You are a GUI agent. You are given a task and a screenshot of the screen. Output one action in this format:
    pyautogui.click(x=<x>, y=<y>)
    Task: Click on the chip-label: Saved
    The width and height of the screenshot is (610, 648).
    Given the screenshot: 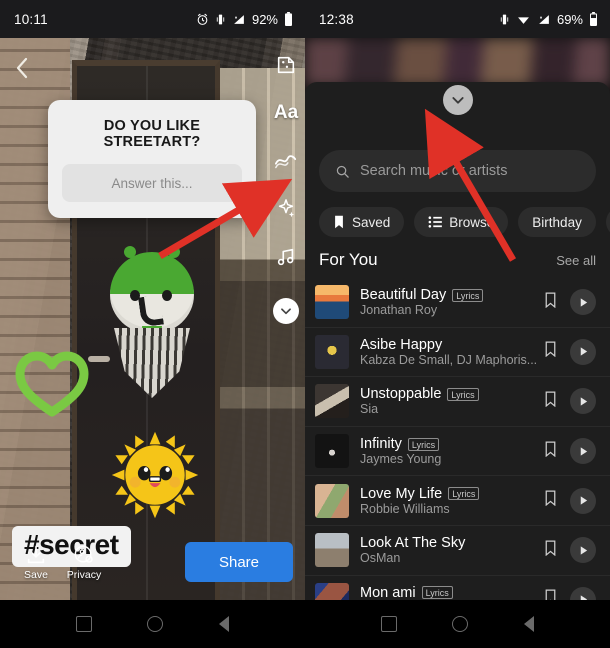 What is the action you would take?
    pyautogui.click(x=371, y=222)
    